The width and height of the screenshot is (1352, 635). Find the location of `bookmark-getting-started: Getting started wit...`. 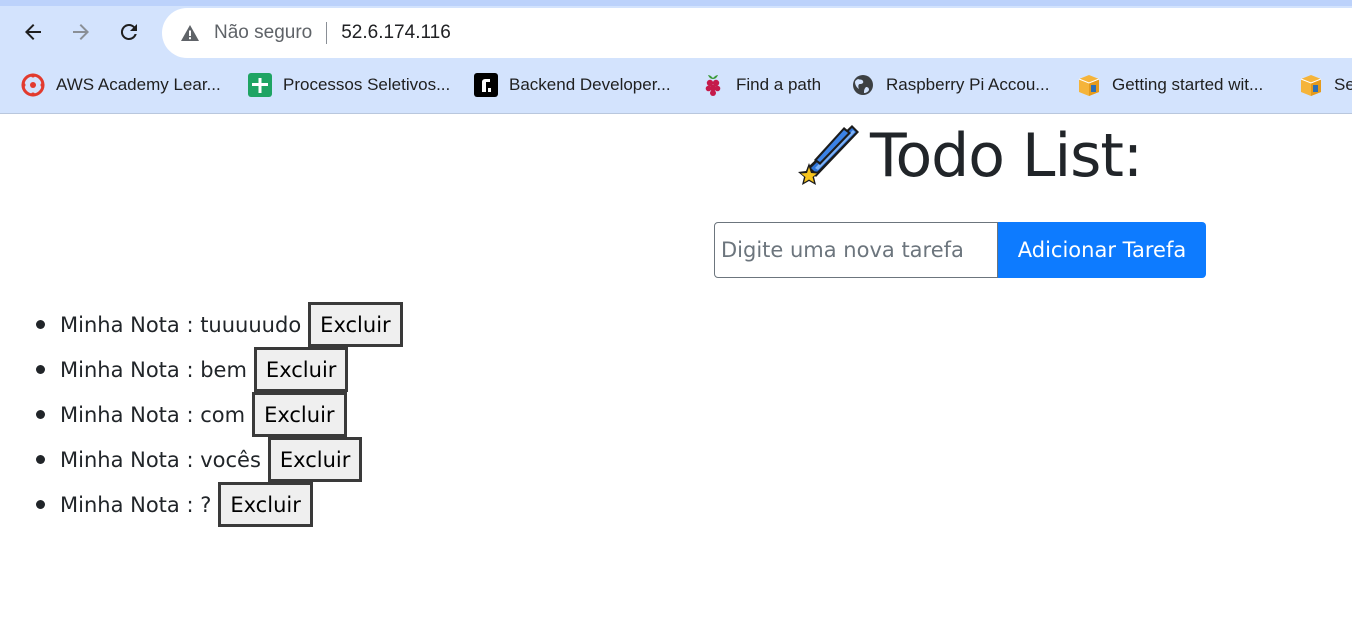

bookmark-getting-started: Getting started wit... is located at coordinates (1169, 85).